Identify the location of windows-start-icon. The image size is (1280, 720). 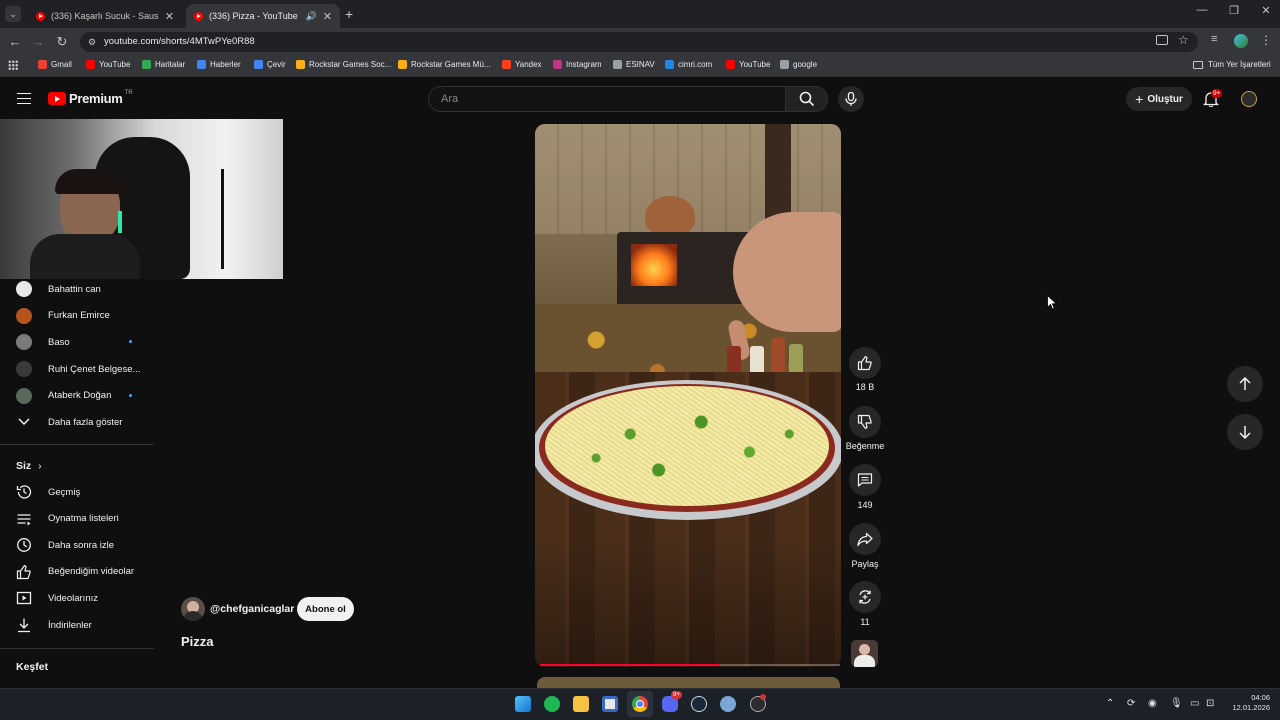
(523, 704).